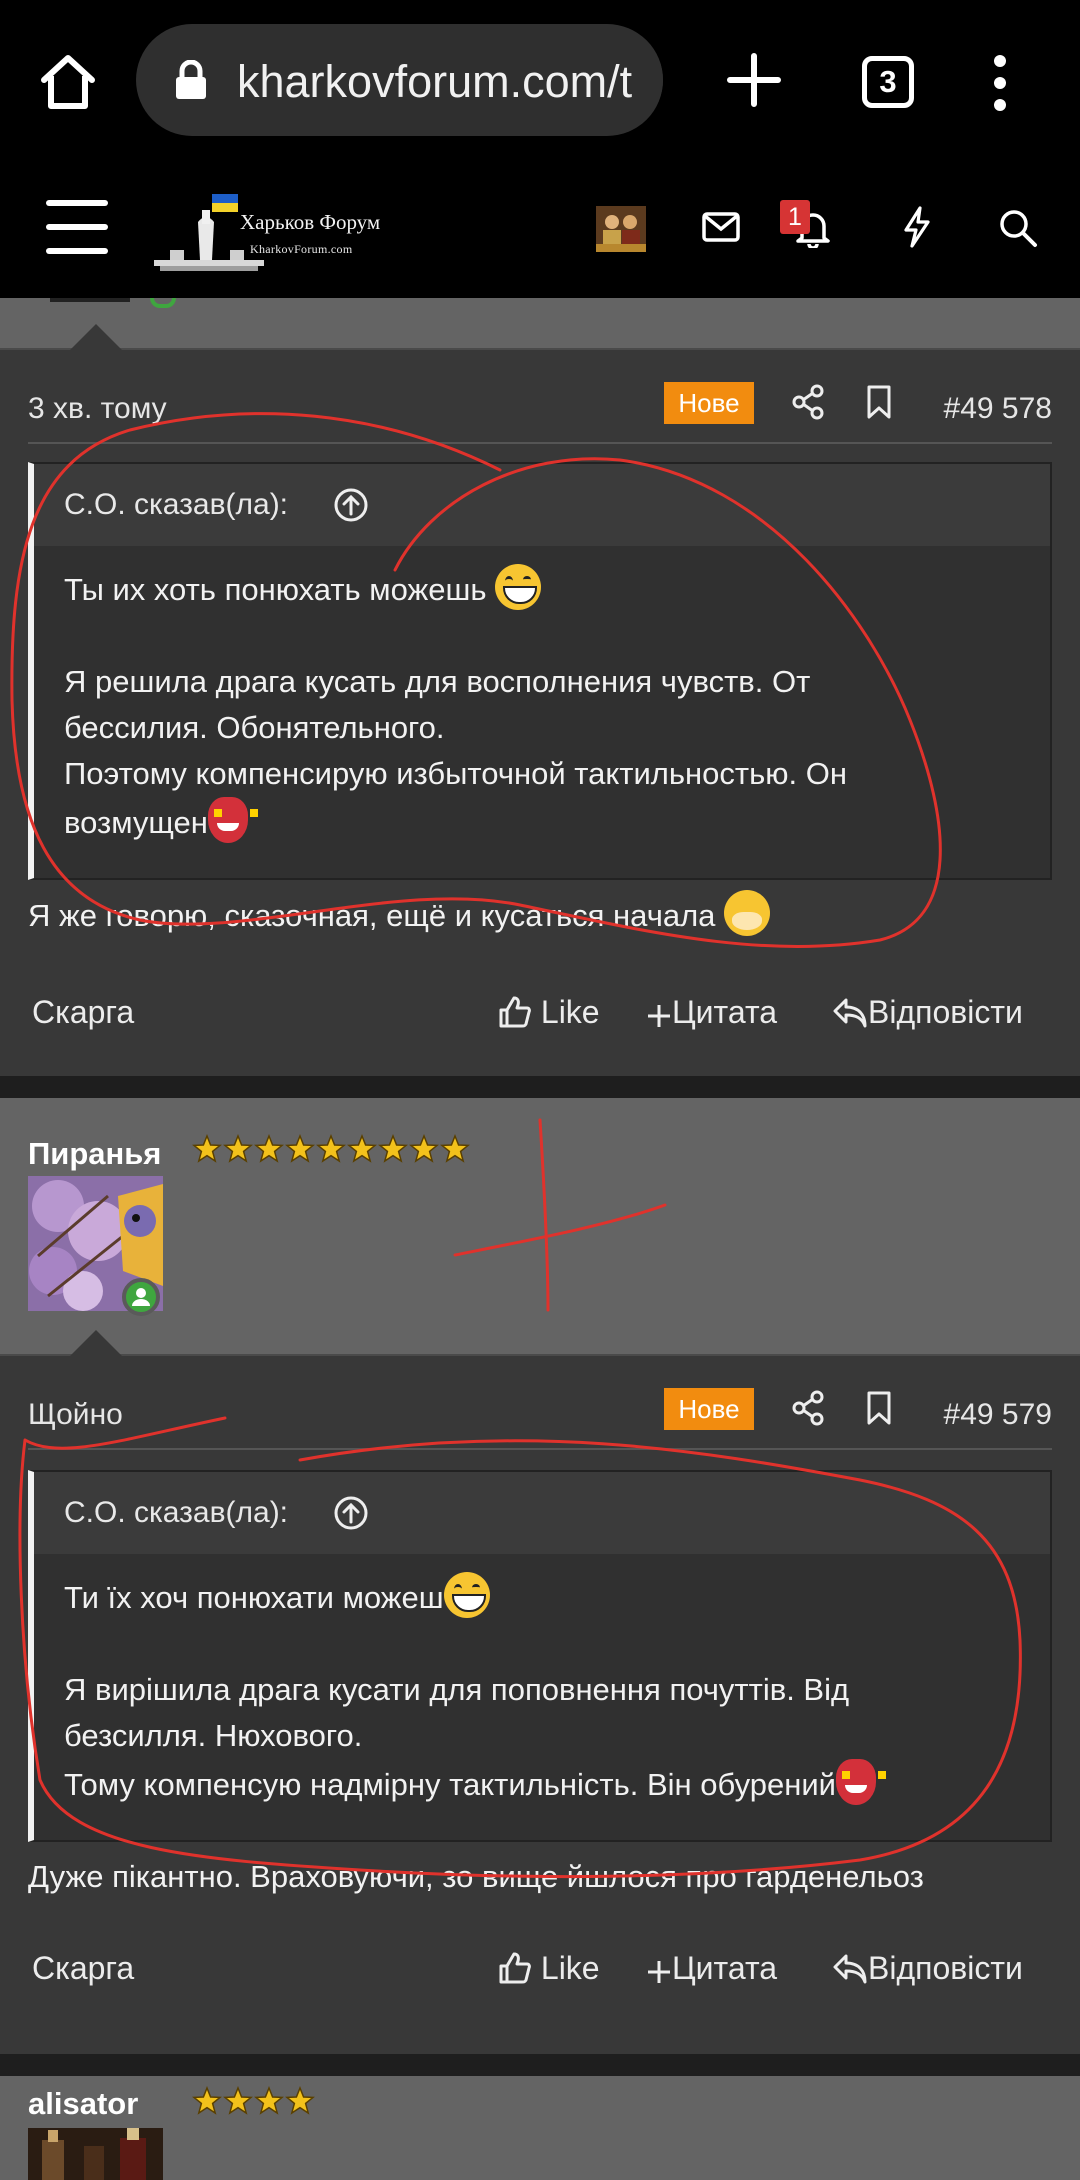  Describe the element at coordinates (540, 229) in the screenshot. I see `forum-header: Харьков Форум KharkovForum.com 1` at that location.